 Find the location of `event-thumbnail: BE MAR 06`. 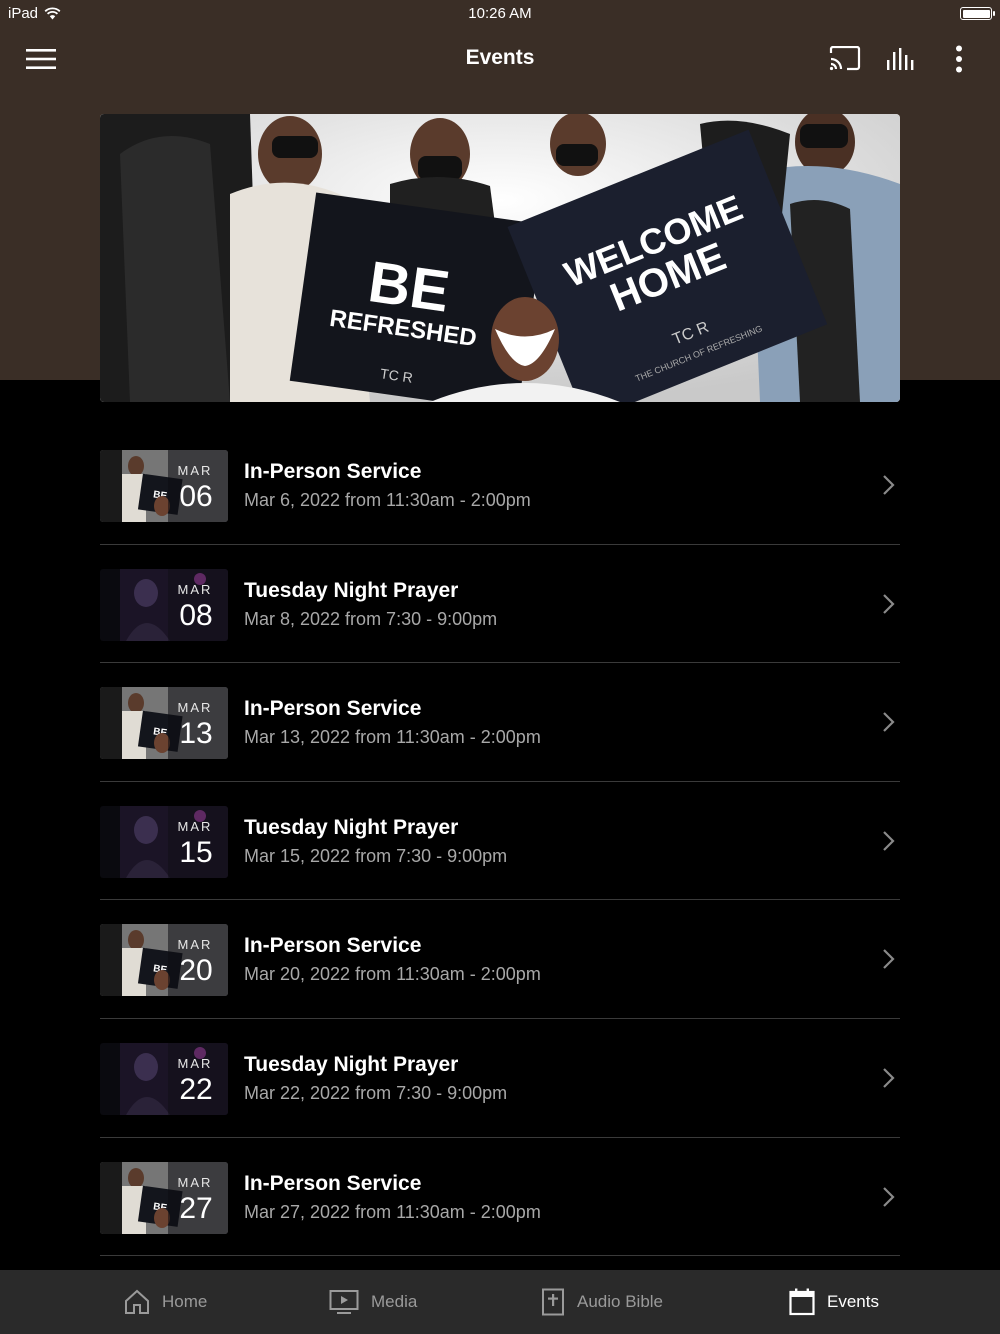

event-thumbnail: BE MAR 06 is located at coordinates (164, 486).